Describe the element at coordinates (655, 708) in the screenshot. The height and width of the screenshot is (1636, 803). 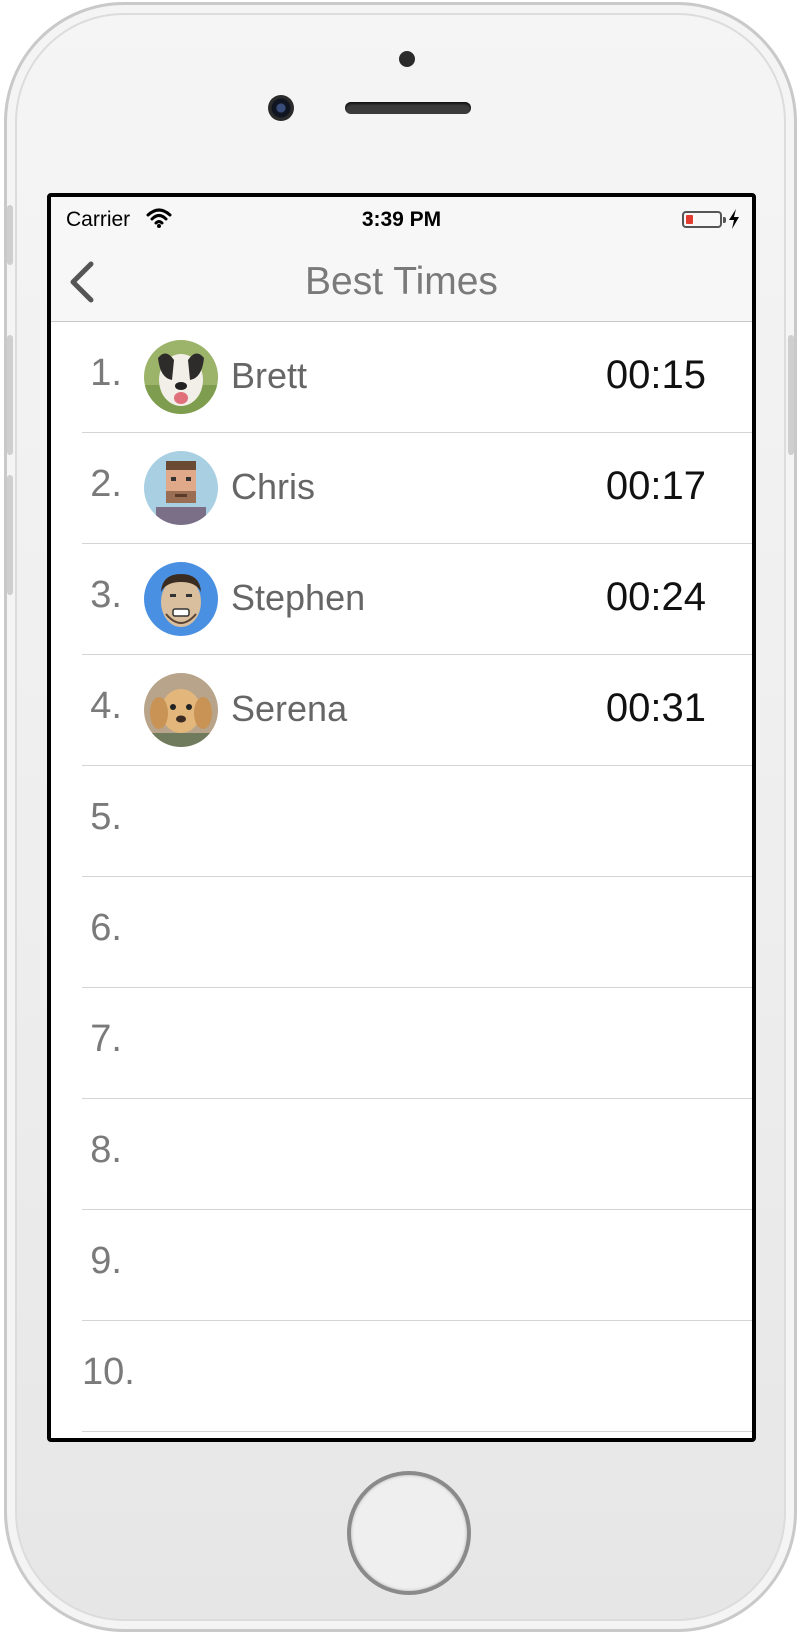
I see `best-time: 00:31` at that location.